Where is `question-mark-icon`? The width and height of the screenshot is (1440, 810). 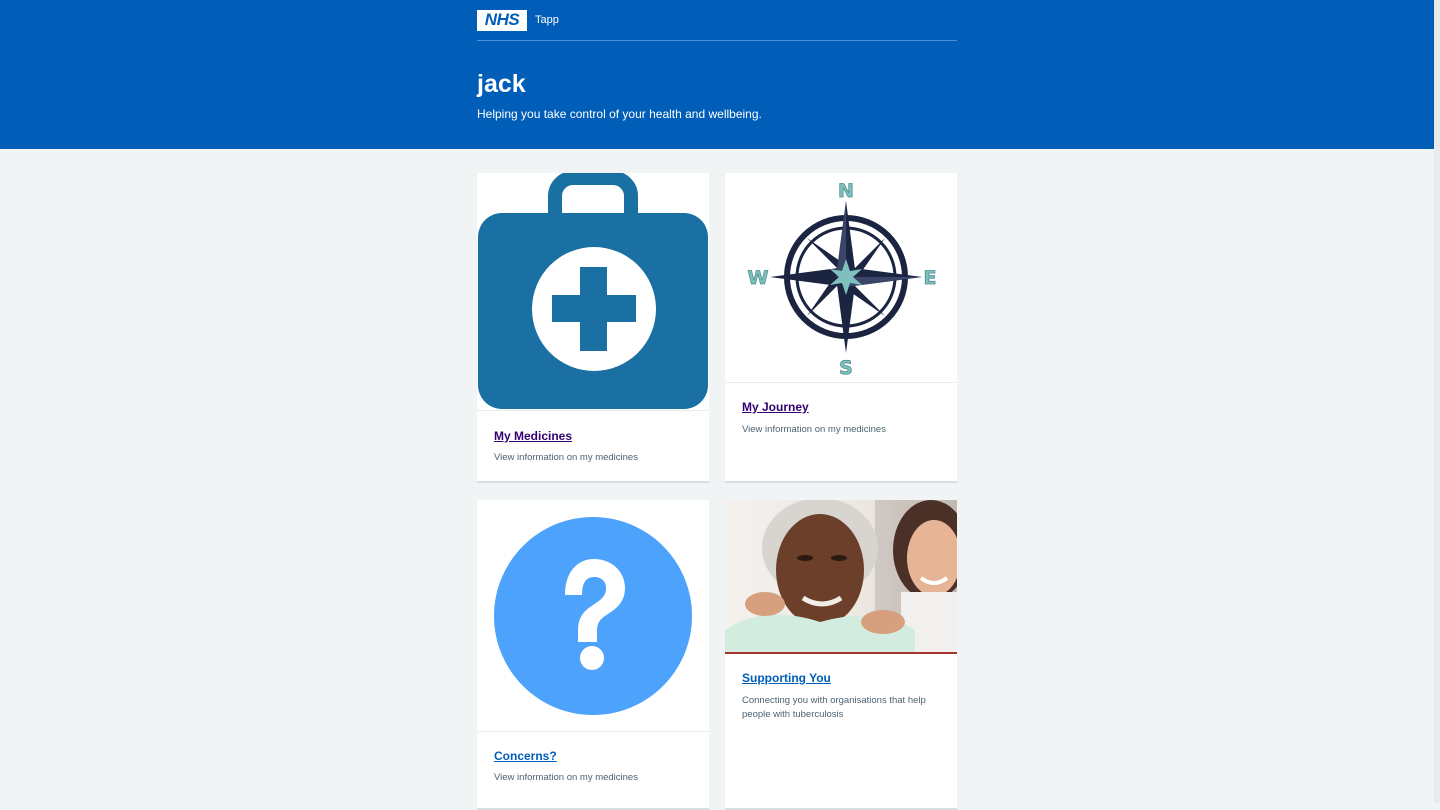
question-mark-icon is located at coordinates (593, 615).